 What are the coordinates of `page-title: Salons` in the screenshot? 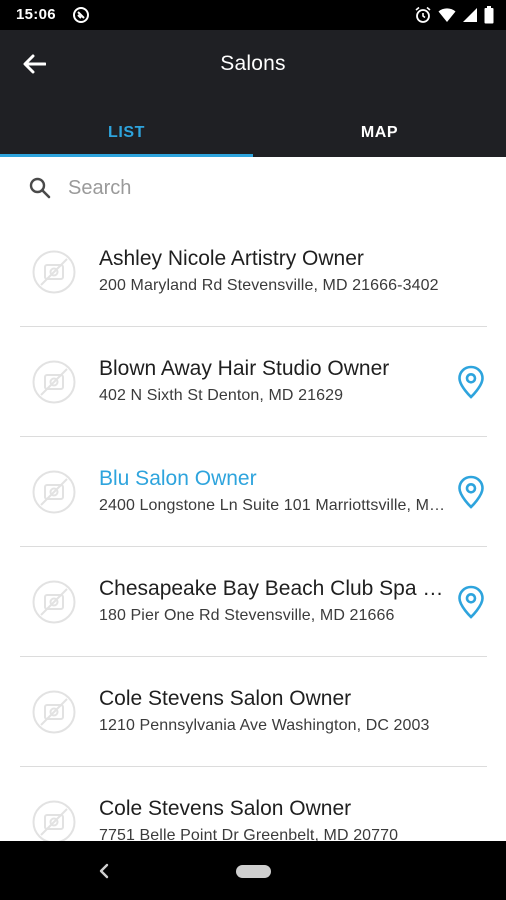 It's located at (253, 63).